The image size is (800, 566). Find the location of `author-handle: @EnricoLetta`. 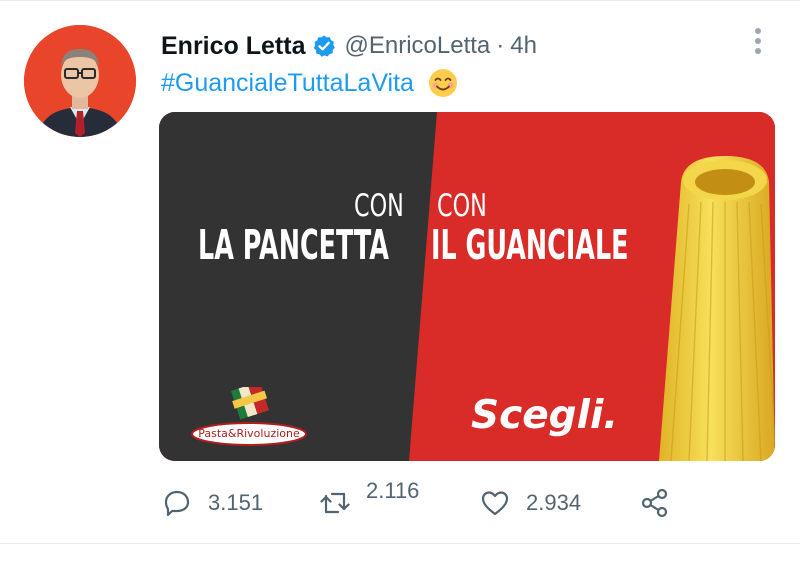

author-handle: @EnricoLetta is located at coordinates (417, 46).